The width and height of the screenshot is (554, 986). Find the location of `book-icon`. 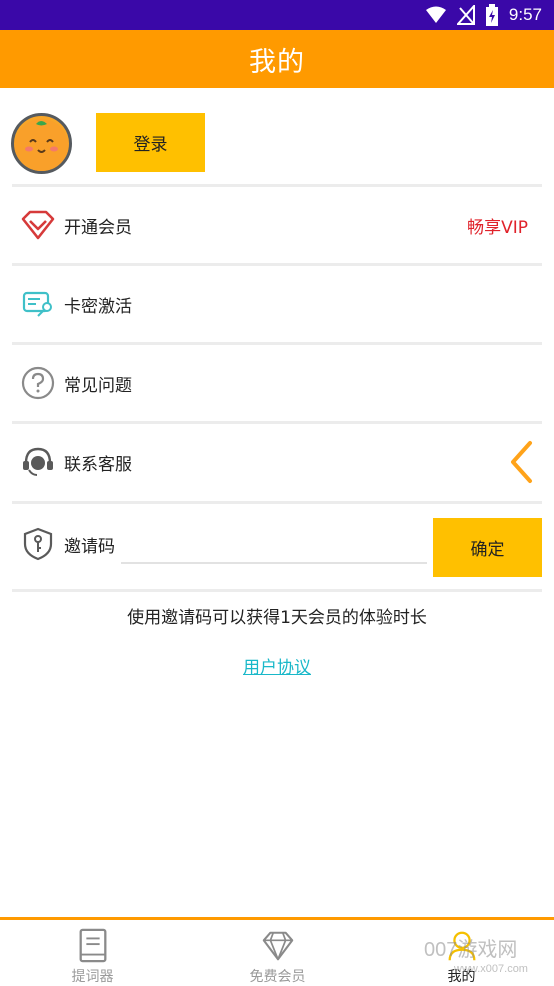

book-icon is located at coordinates (92, 945).